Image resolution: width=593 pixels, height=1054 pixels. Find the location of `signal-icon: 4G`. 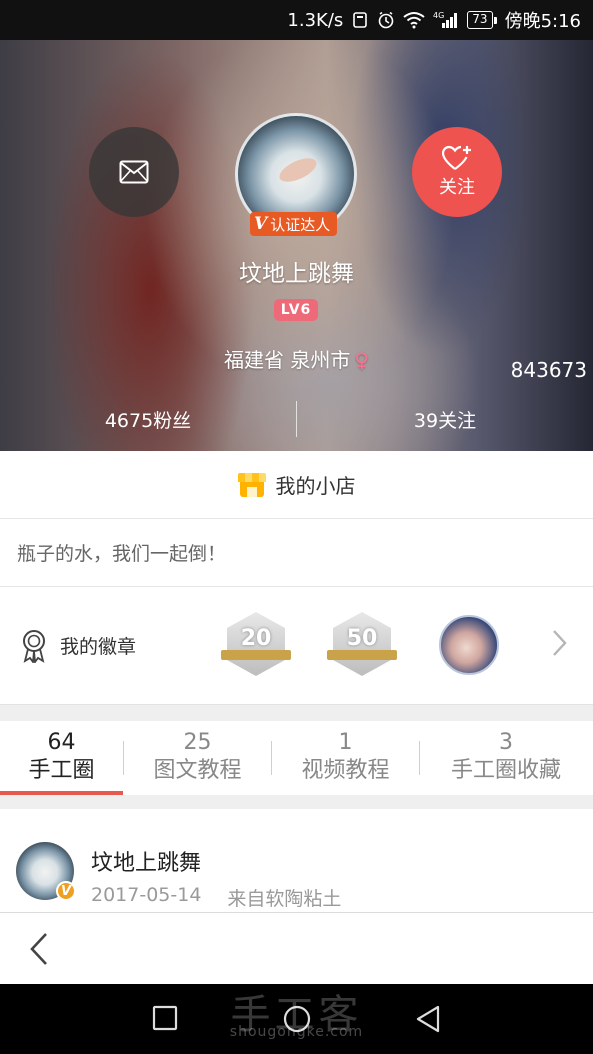

signal-icon: 4G is located at coordinates (446, 20).